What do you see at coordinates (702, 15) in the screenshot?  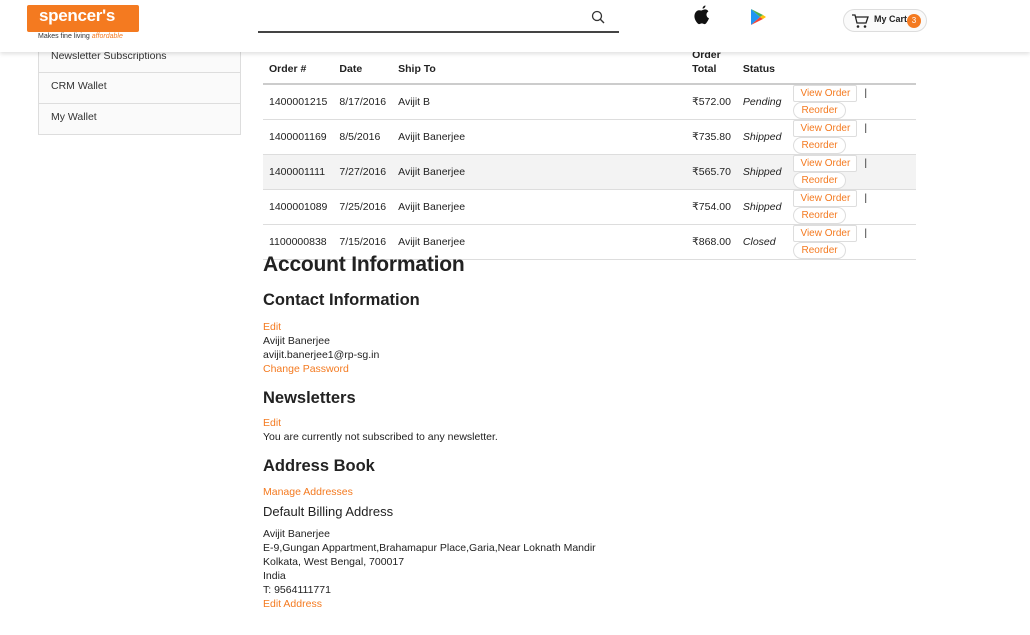 I see `apple-icon` at bounding box center [702, 15].